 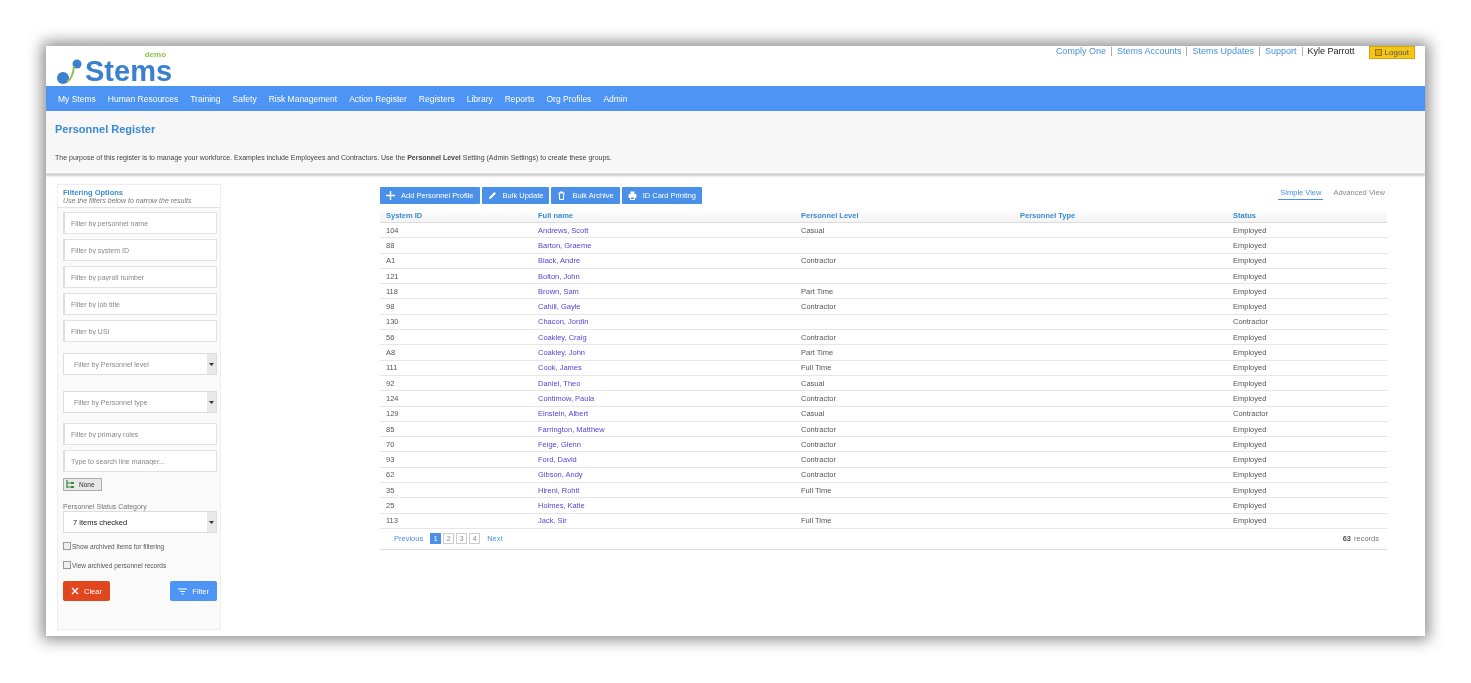 What do you see at coordinates (75, 591) in the screenshot?
I see `close-icon` at bounding box center [75, 591].